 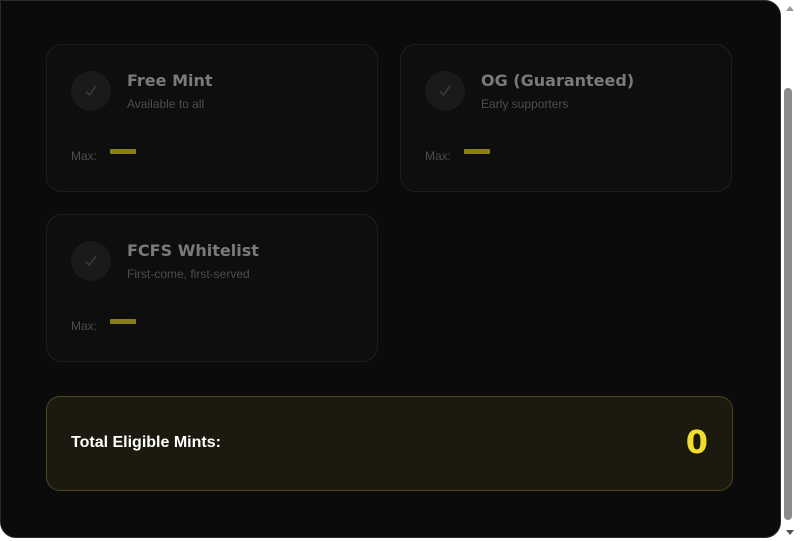 I want to click on scrollbar-thumb, so click(x=788, y=304).